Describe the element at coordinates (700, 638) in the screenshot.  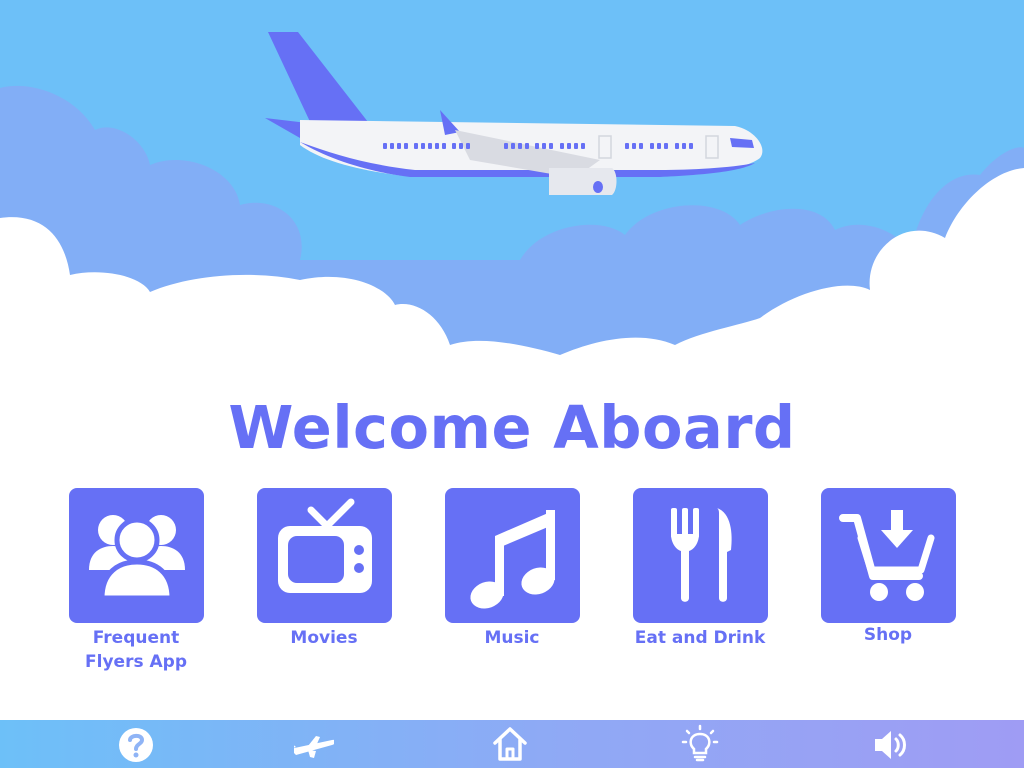
I see `eat-and-drink-label: Eat and Drink` at that location.